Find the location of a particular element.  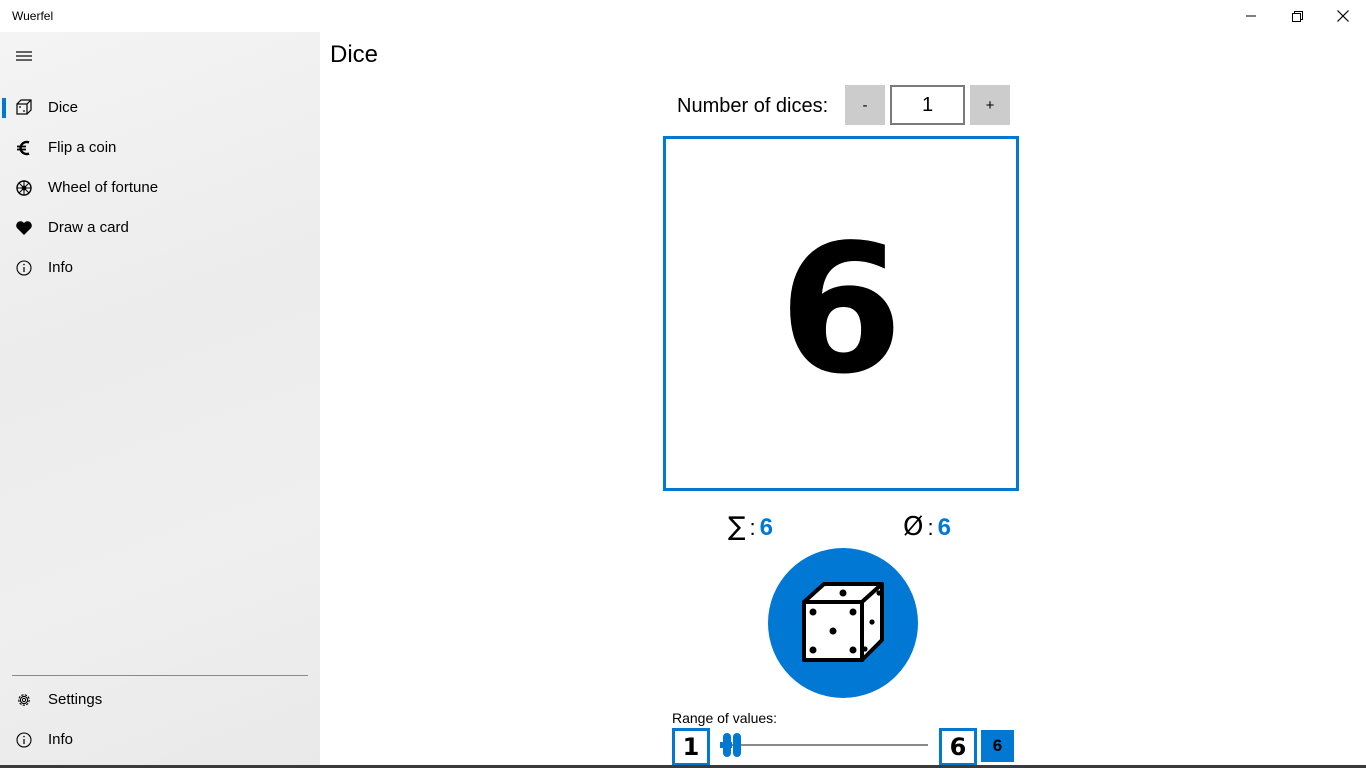

average-stat: Ø : 6 is located at coordinates (927, 527).